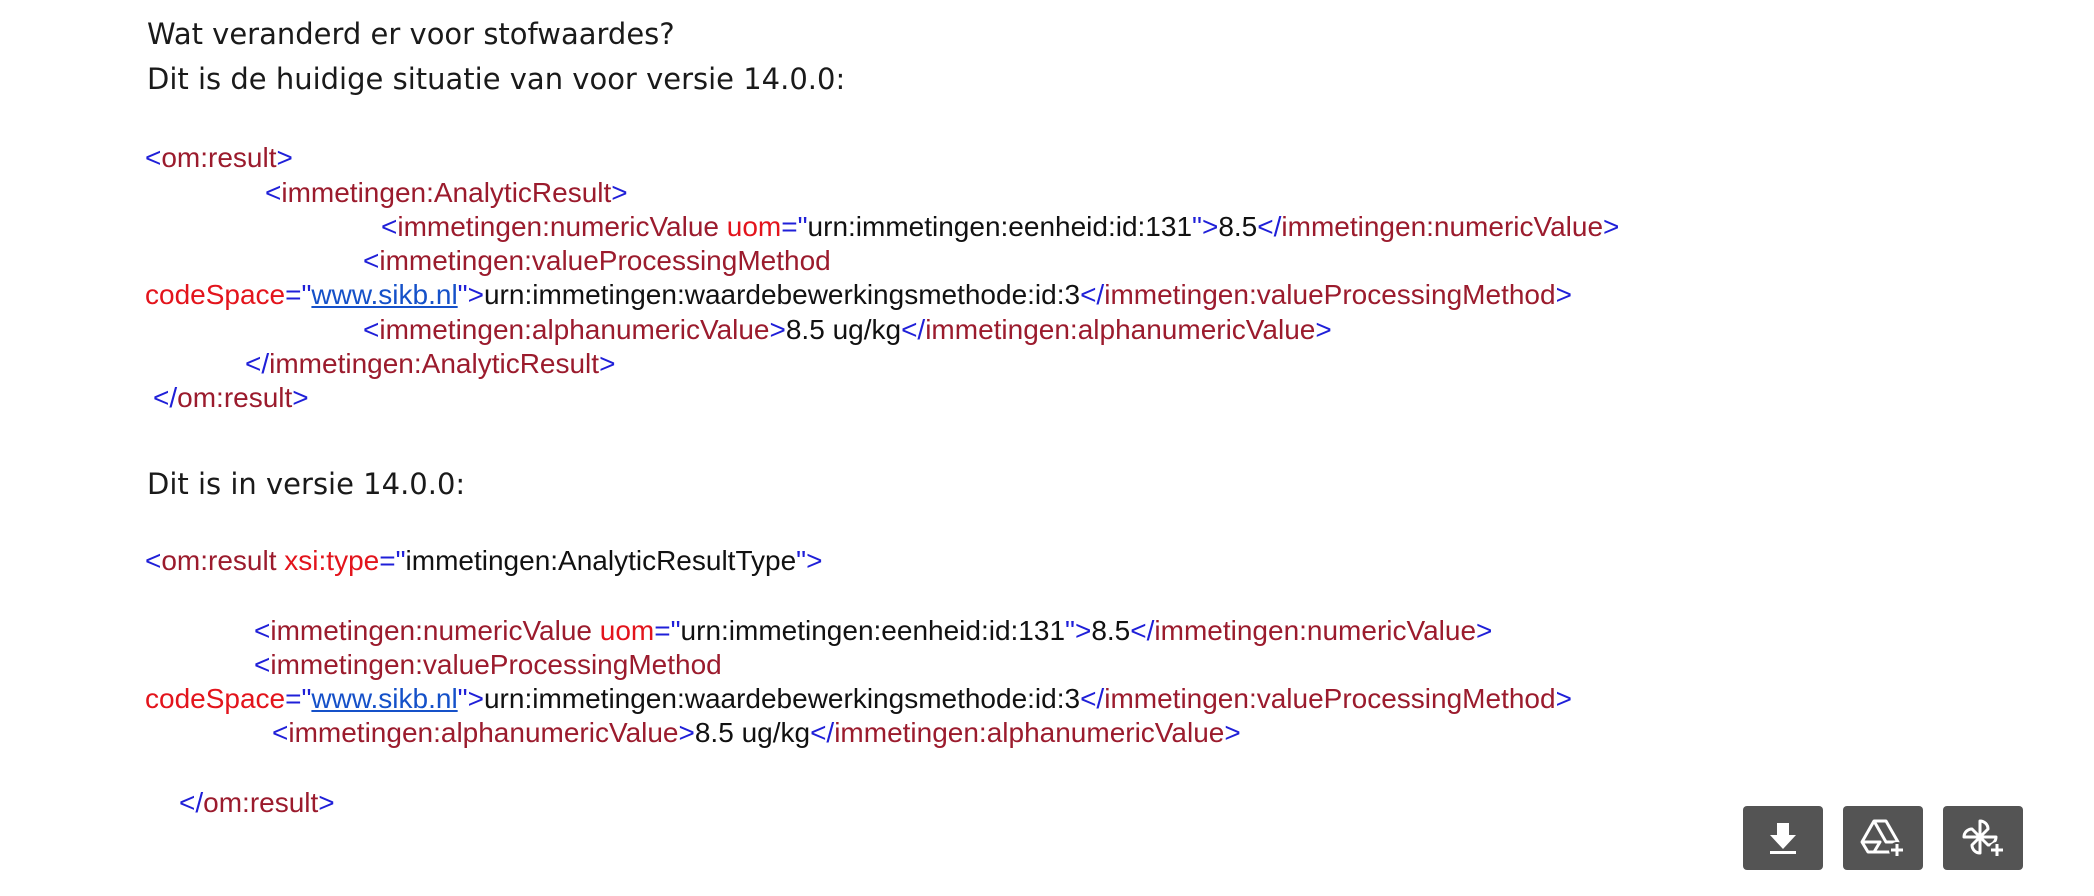  I want to click on question-text: Wat veranderd er voor stofwaardes?, so click(411, 34).